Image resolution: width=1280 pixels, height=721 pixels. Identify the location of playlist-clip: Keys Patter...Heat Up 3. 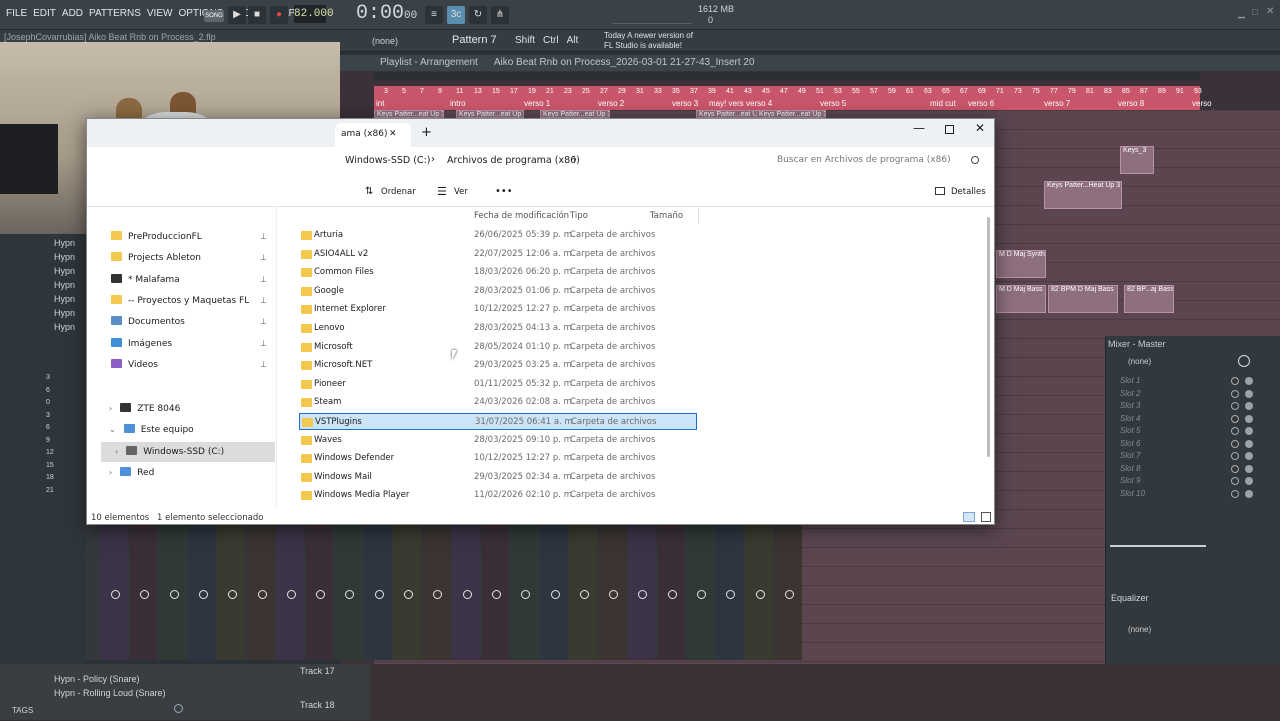
(1083, 195).